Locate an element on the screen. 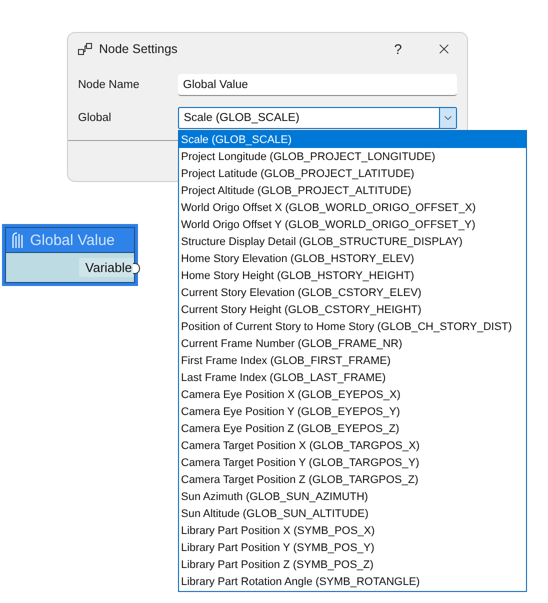 This screenshot has width=548, height=603. node-icon is located at coordinates (85, 48).